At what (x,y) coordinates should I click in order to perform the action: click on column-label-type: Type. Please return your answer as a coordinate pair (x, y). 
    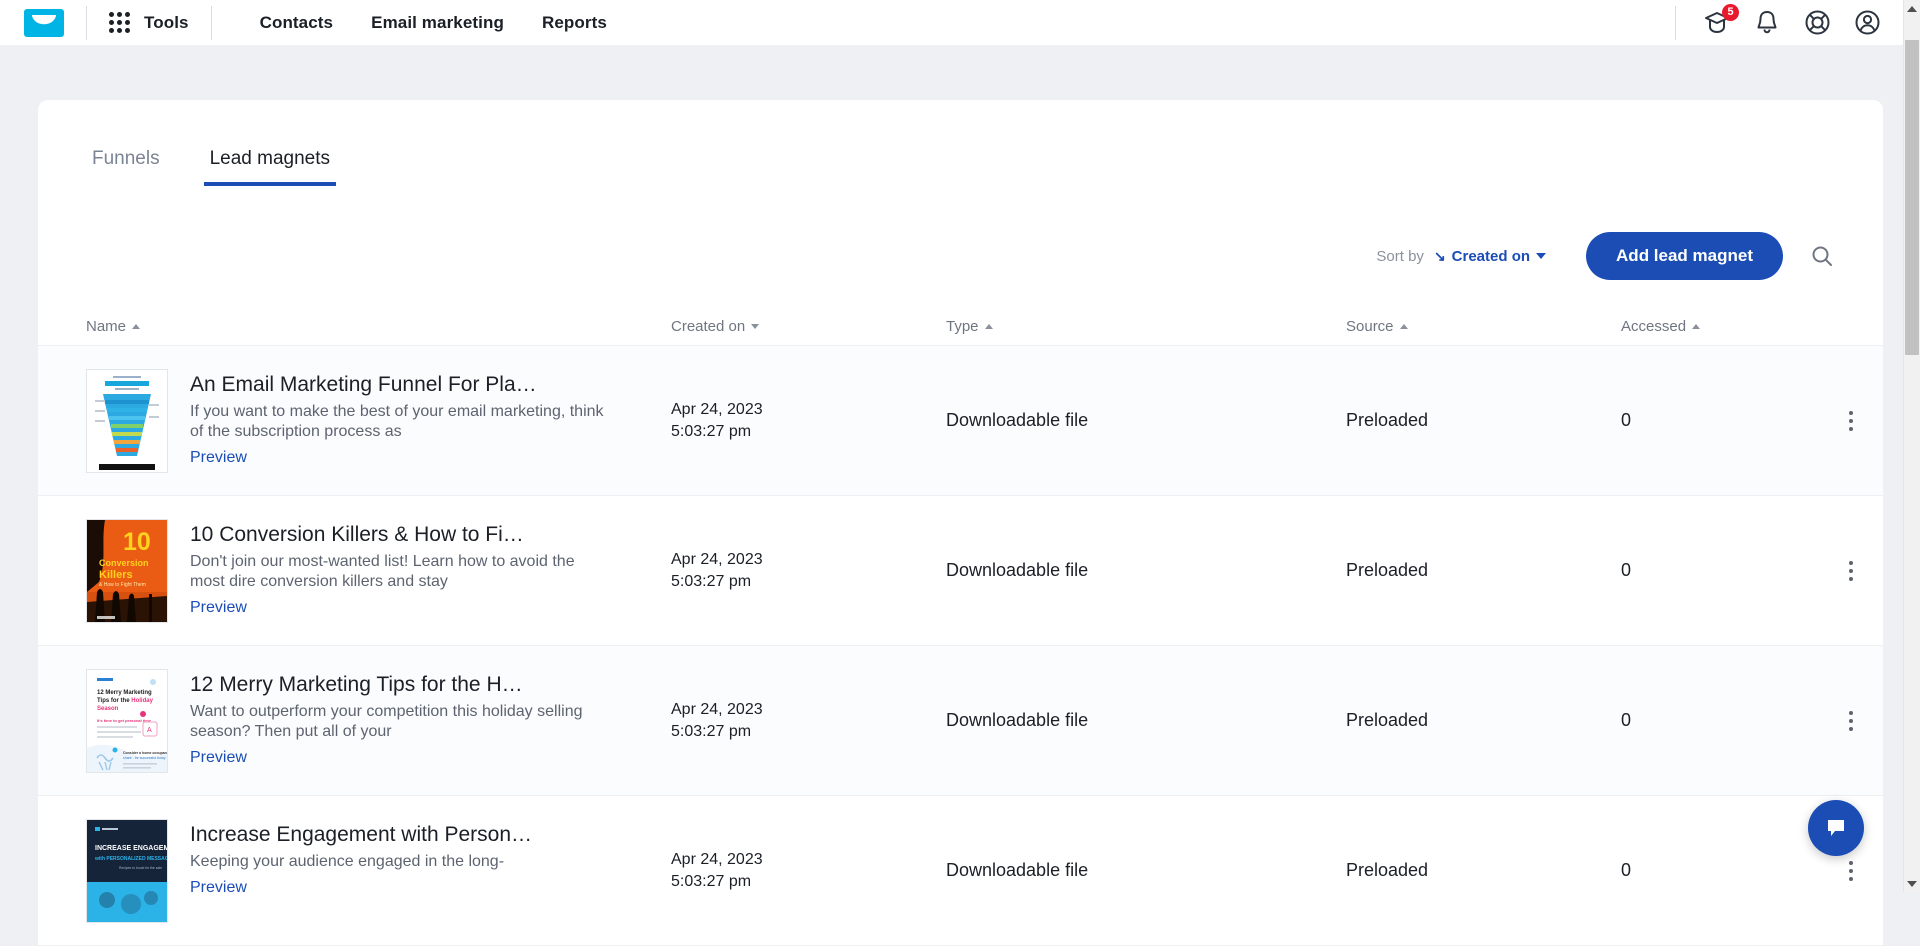
    Looking at the image, I should click on (962, 326).